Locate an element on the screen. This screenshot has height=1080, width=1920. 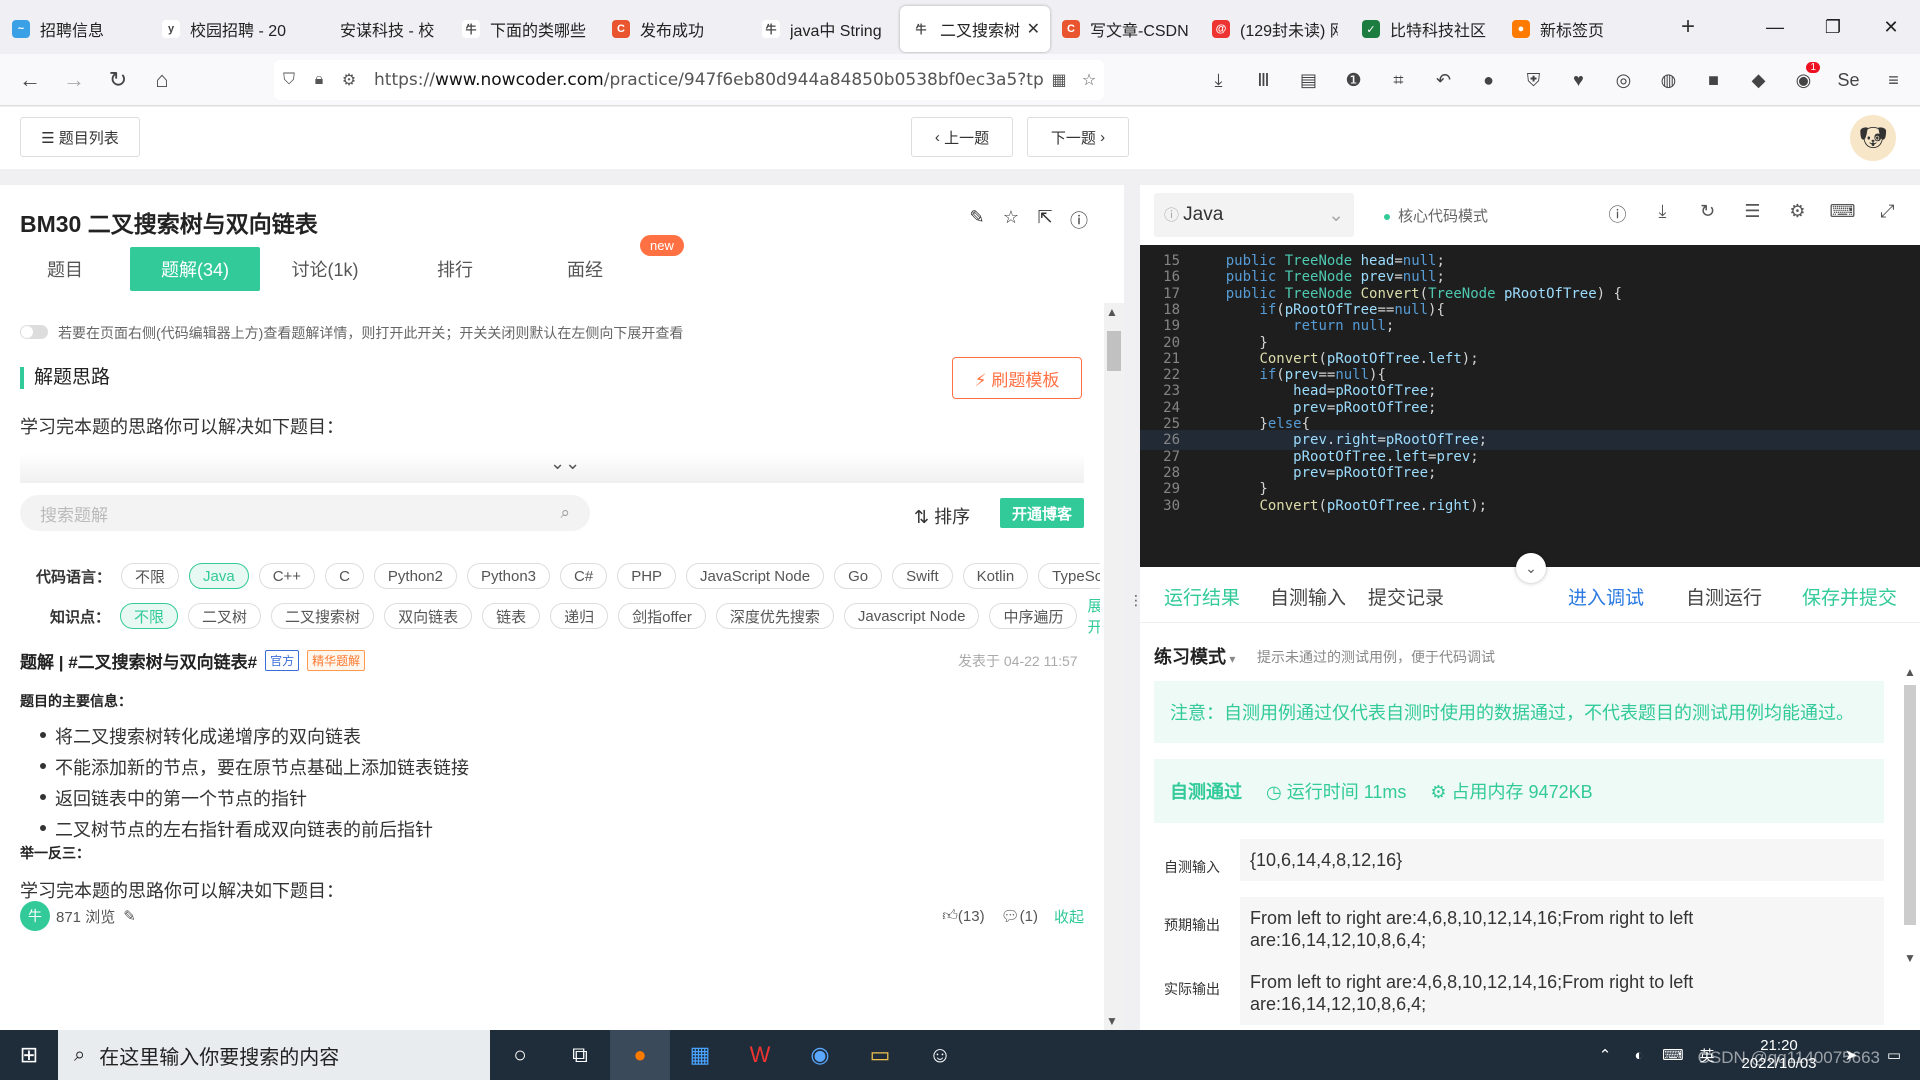
collapse-link: 收起 is located at coordinates (1069, 916).